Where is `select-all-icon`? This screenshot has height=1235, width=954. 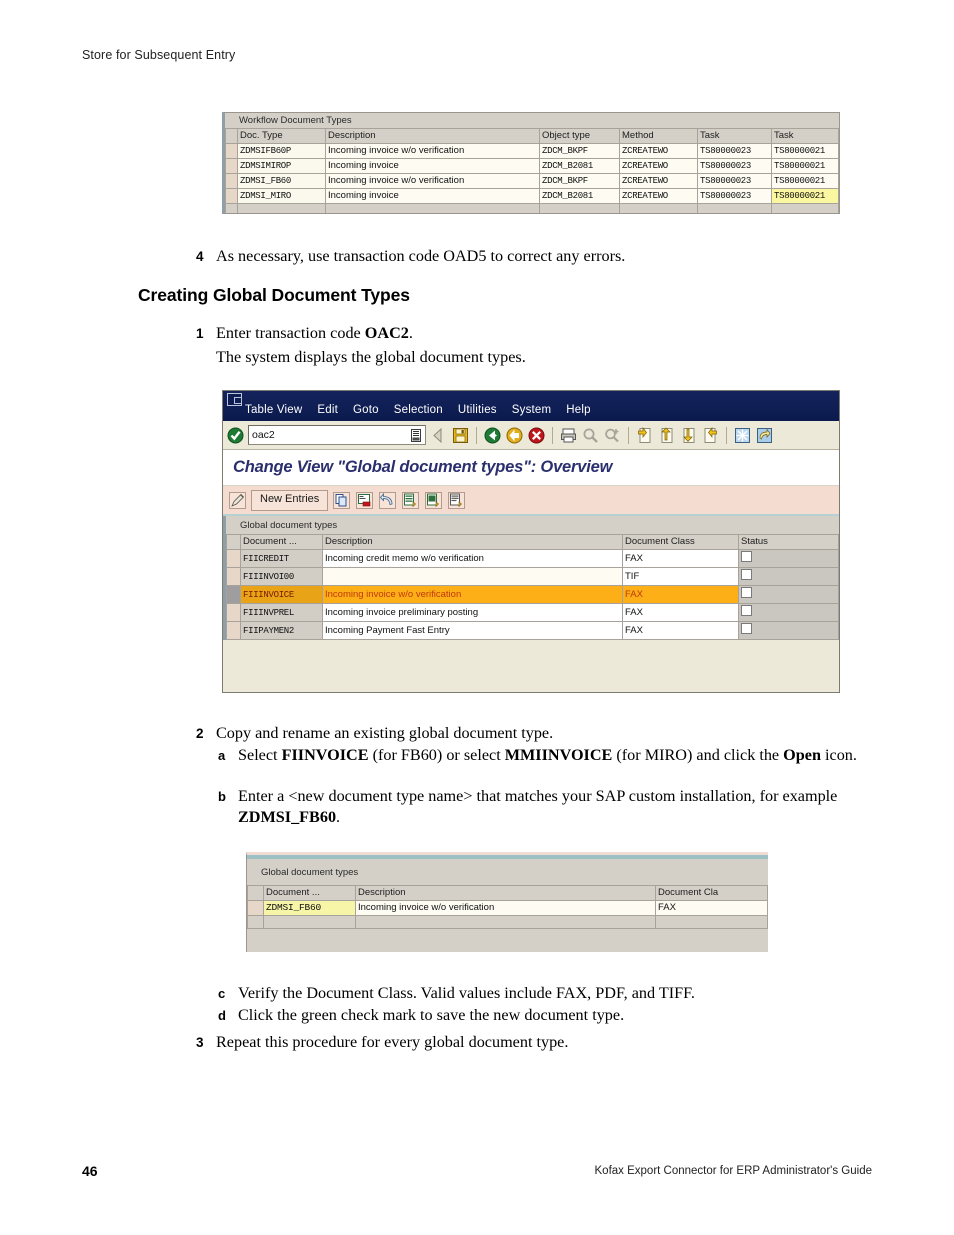 select-all-icon is located at coordinates (410, 500).